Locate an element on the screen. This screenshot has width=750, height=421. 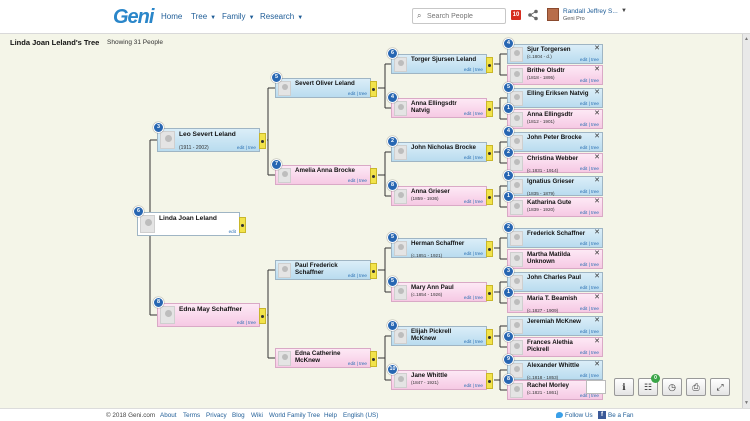
person-card: Frances Alethia Pickrell edit | tree ✕ is located at coordinates (555, 347).